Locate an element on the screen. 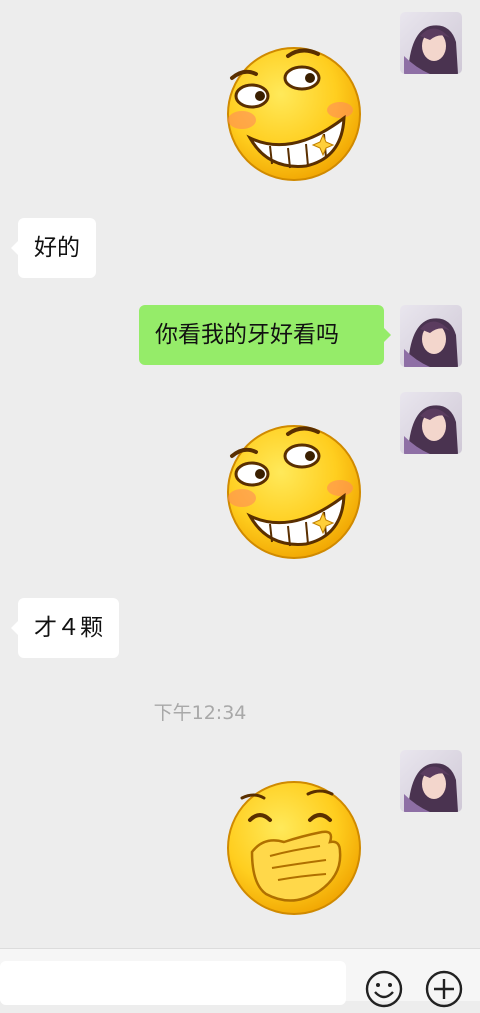 The width and height of the screenshot is (480, 1013). plus-icon is located at coordinates (444, 989).